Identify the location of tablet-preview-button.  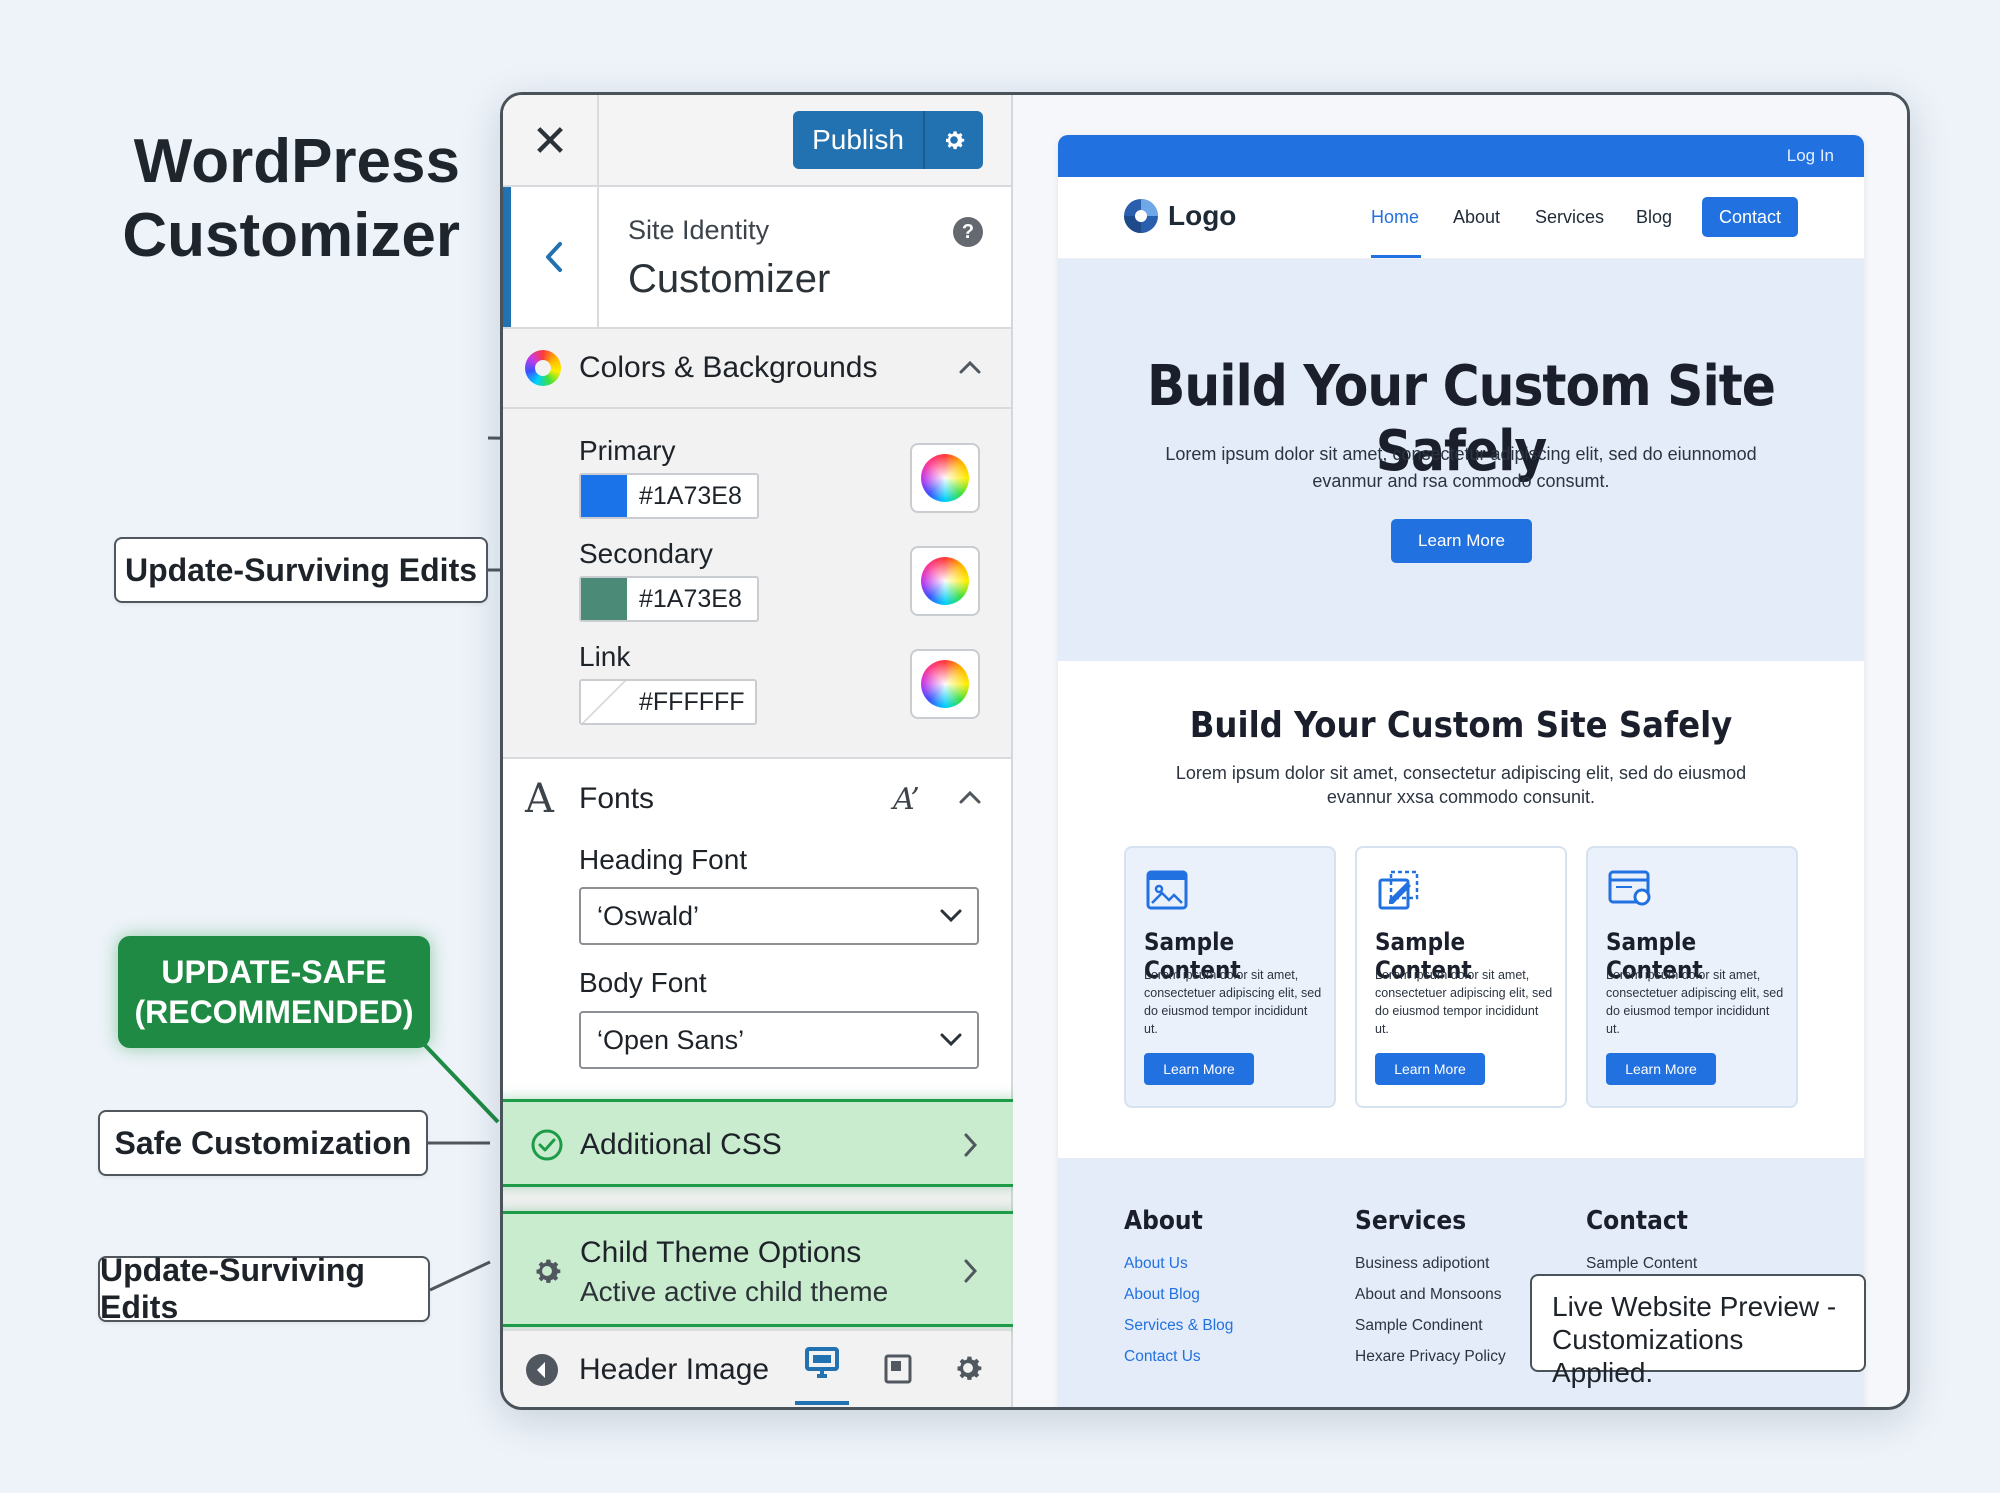
(898, 1371).